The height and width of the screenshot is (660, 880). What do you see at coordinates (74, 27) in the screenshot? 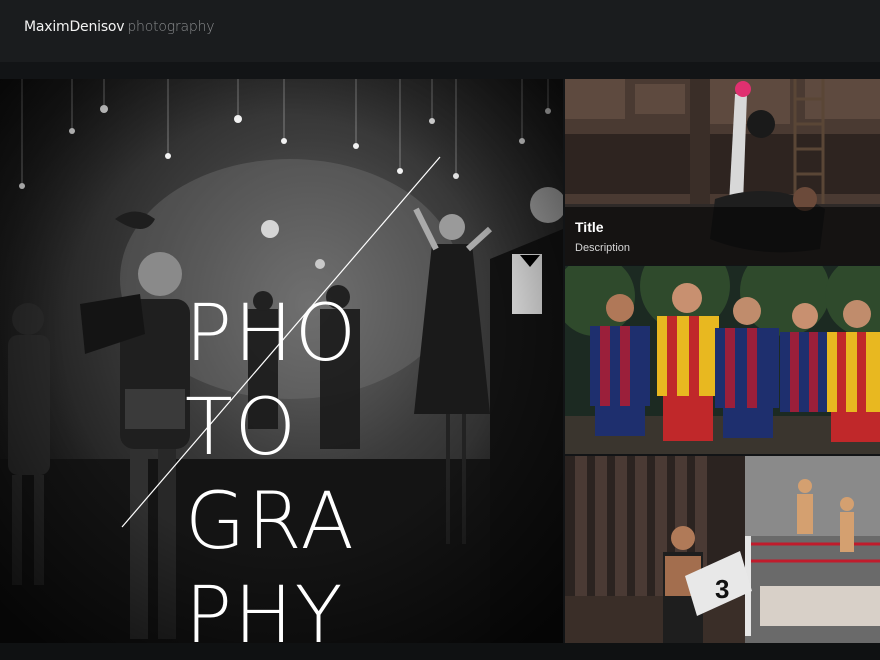
I see `brand-name: MaximDenisov` at bounding box center [74, 27].